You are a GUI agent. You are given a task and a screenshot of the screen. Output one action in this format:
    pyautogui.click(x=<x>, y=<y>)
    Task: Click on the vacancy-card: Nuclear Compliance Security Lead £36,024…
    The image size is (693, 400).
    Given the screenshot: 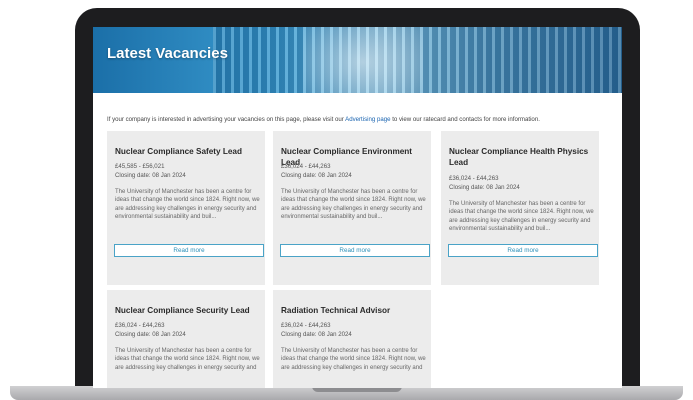 What is the action you would take?
    pyautogui.click(x=186, y=339)
    